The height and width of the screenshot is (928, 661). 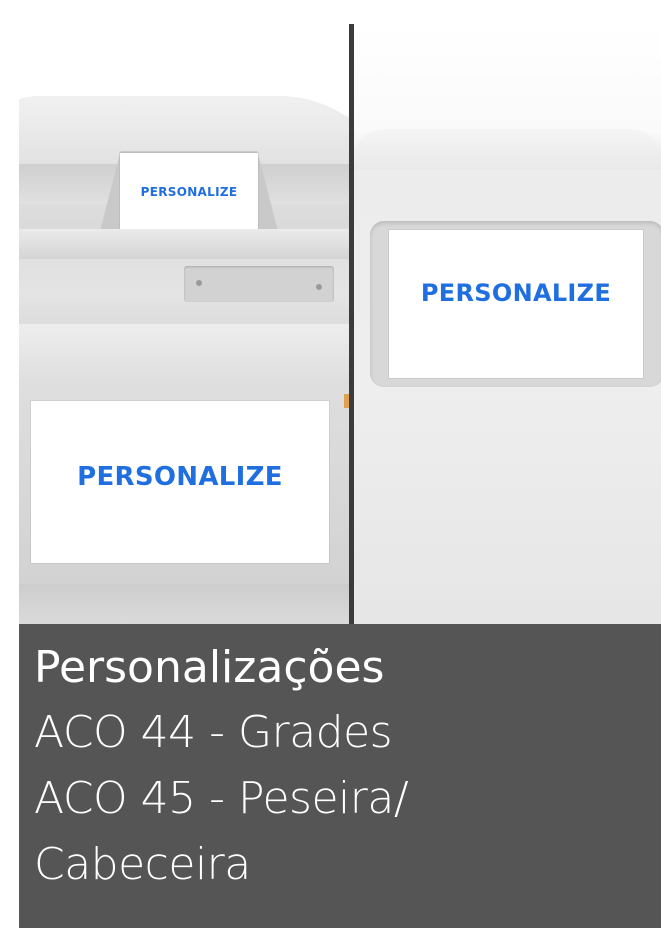 I want to click on bed-bottom-strip, so click(x=184, y=604).